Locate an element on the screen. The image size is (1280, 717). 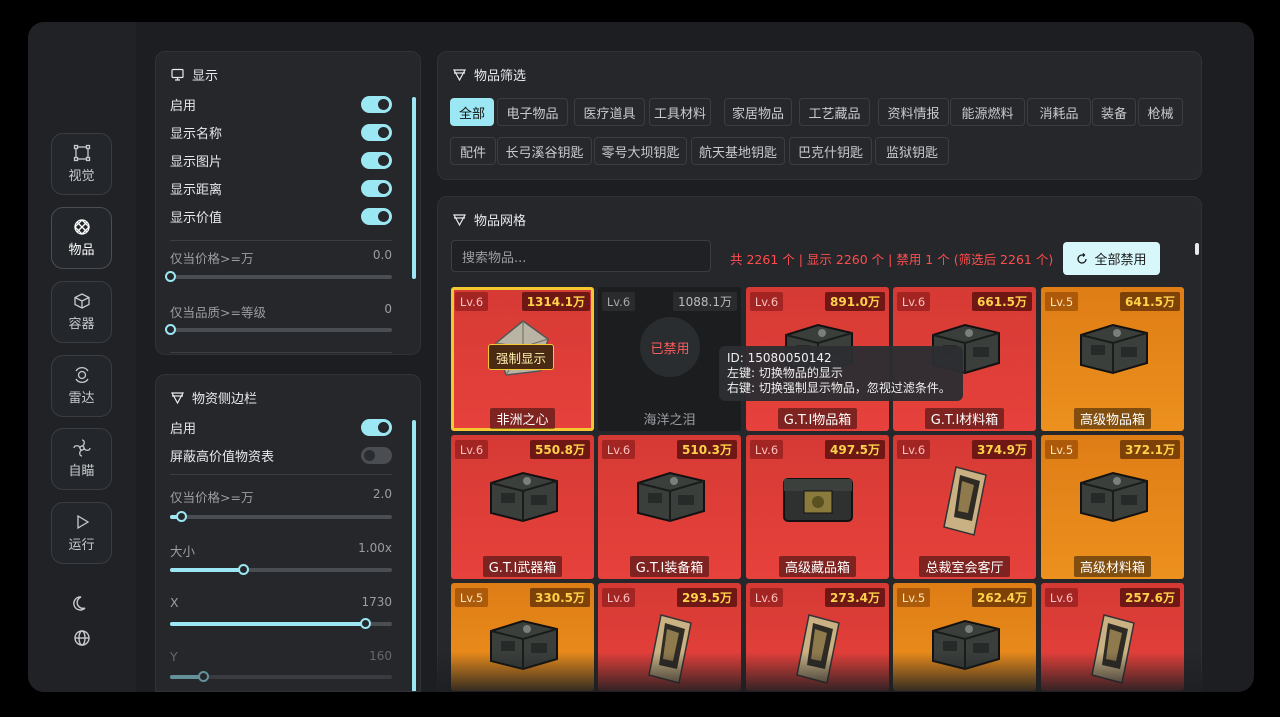
nav-radar: 雷达 is located at coordinates (81, 386).